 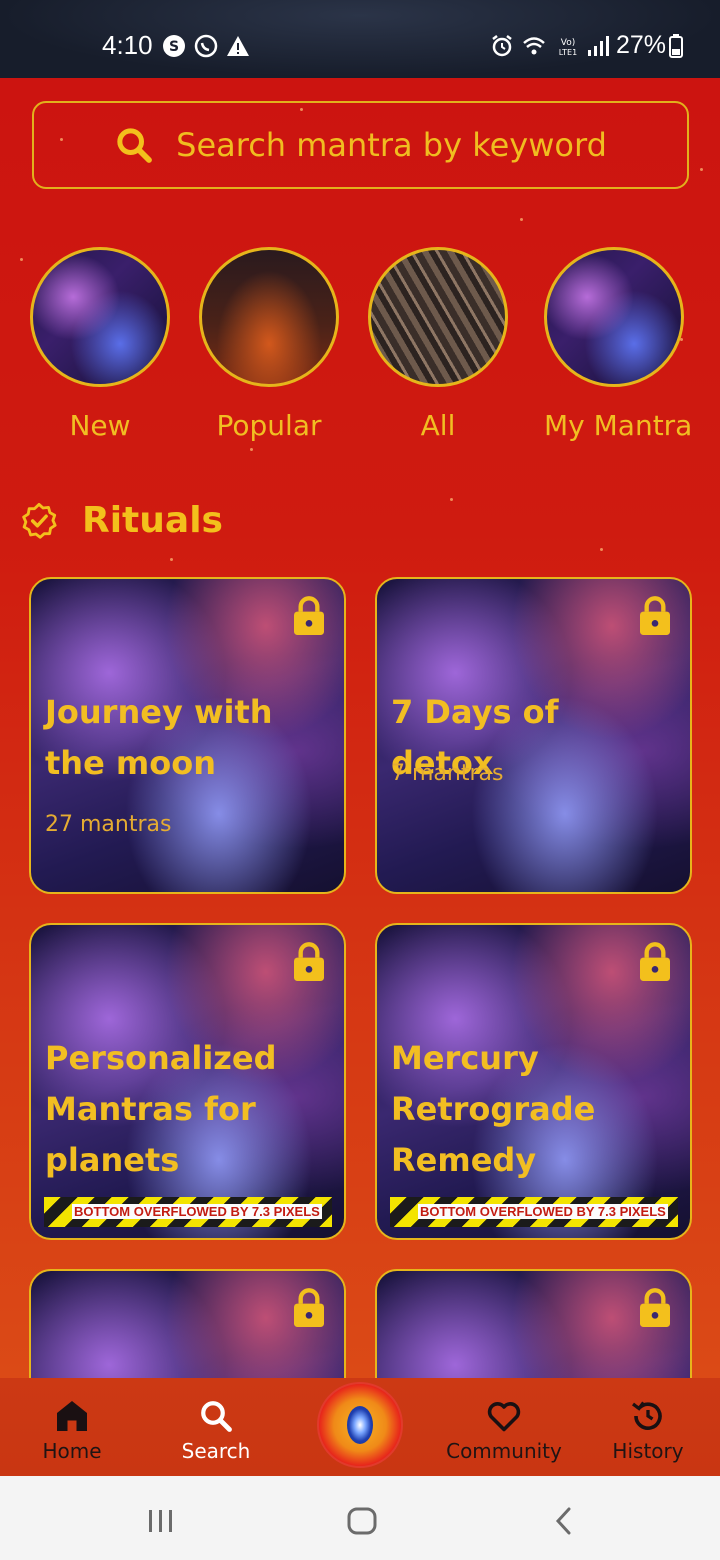 I want to click on svg-text: Vo), so click(x=568, y=43).